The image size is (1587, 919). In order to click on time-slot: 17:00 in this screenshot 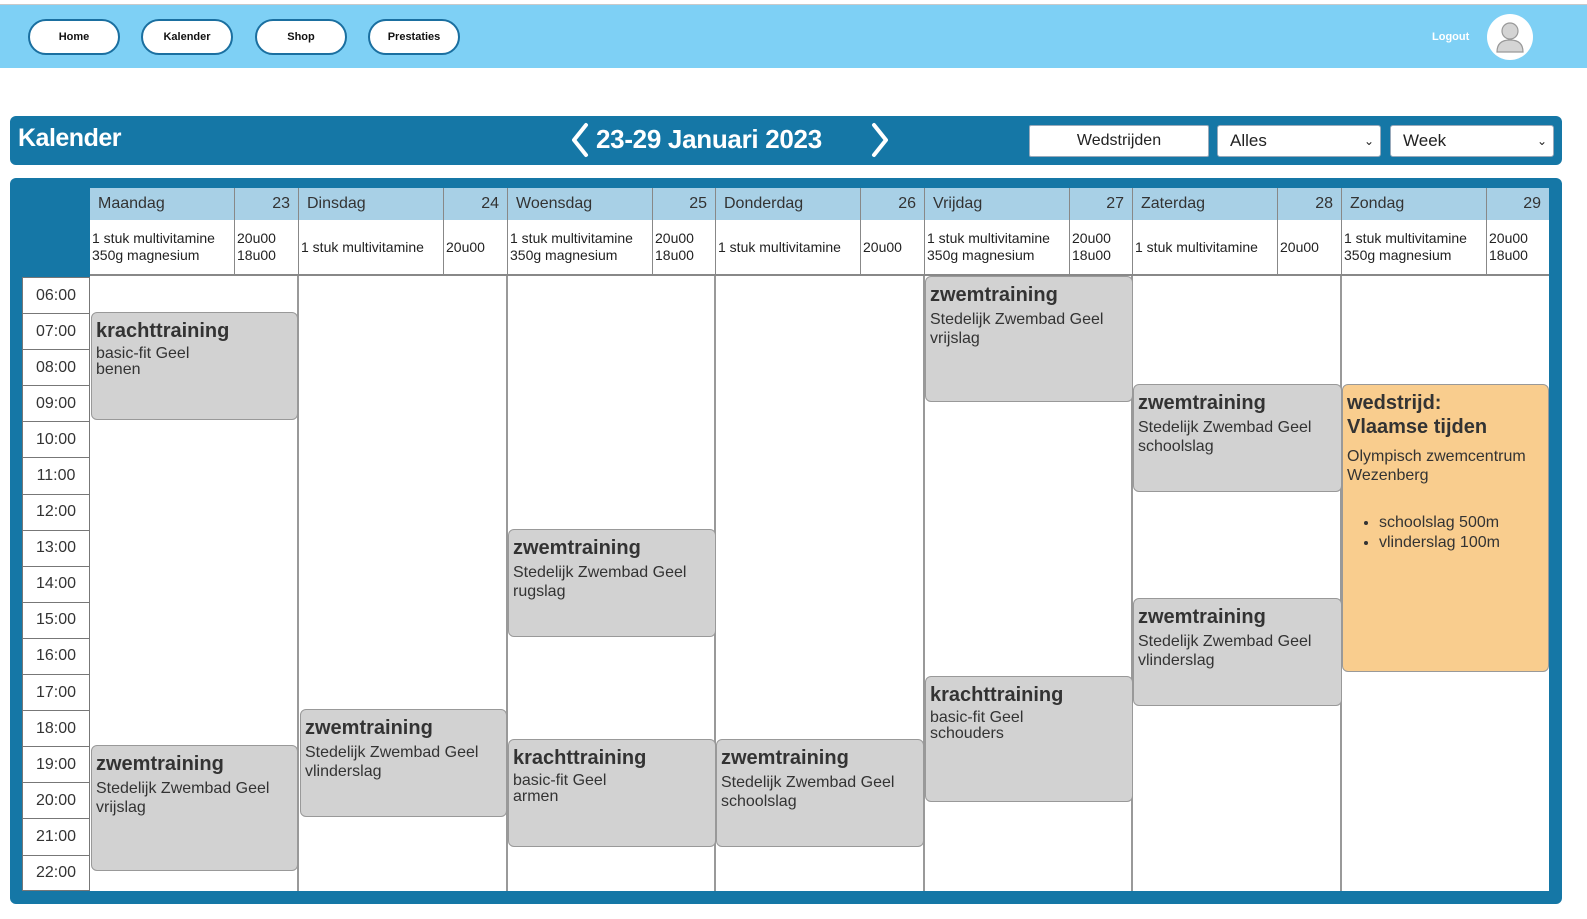, I will do `click(56, 692)`.